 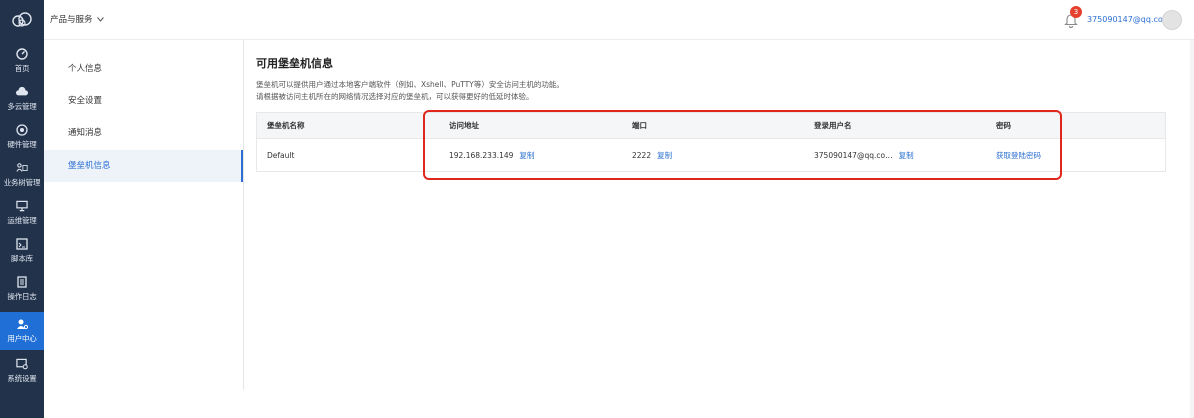 I want to click on top-bar: 产品与服务 3 375090147@qq.com, so click(x=619, y=20).